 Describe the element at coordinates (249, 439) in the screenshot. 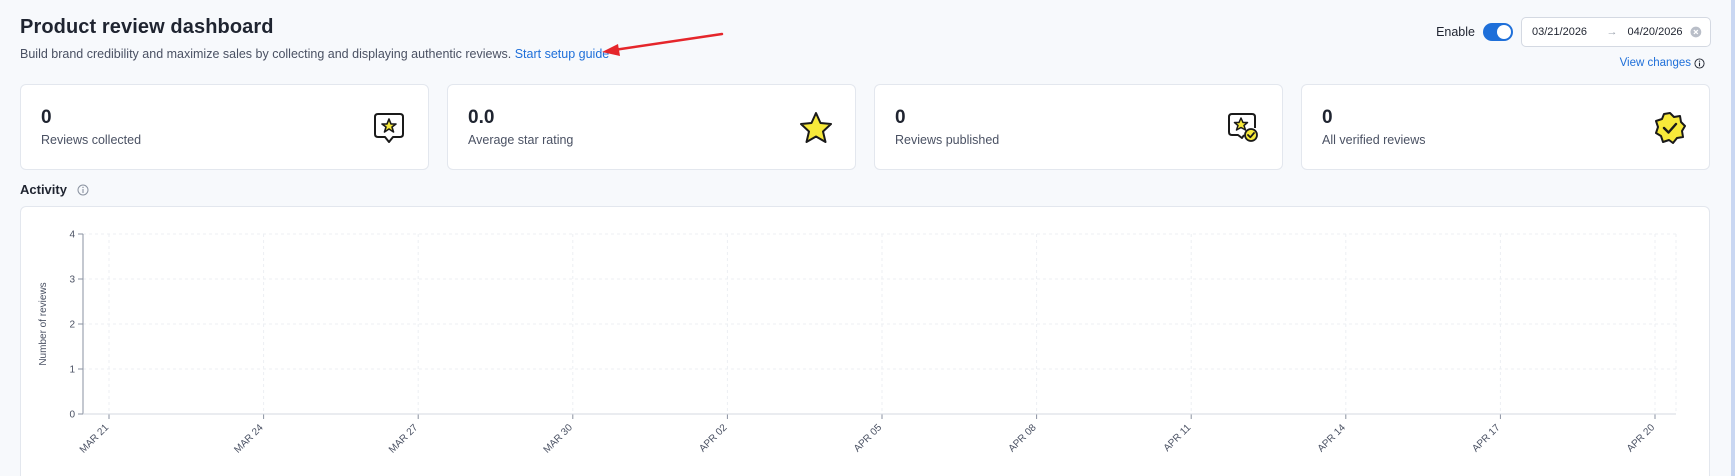

I see `x-tick-label: MAR 24` at that location.